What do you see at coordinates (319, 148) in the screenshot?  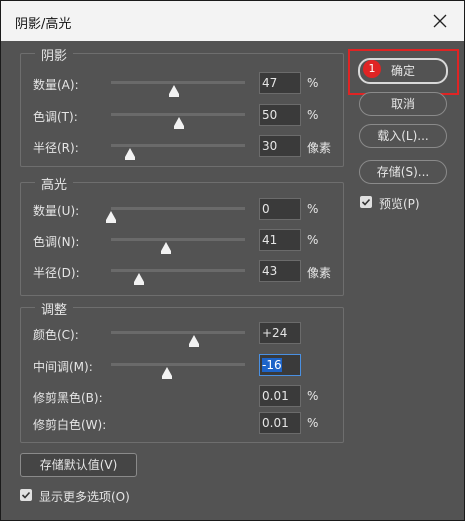 I see `shadows-radius-unit: 像素` at bounding box center [319, 148].